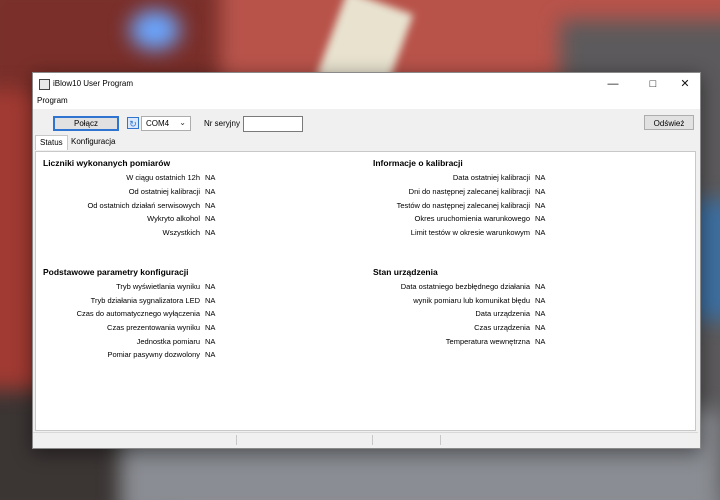 This screenshot has height=500, width=720. I want to click on serial-label: Nr seryjny, so click(222, 123).